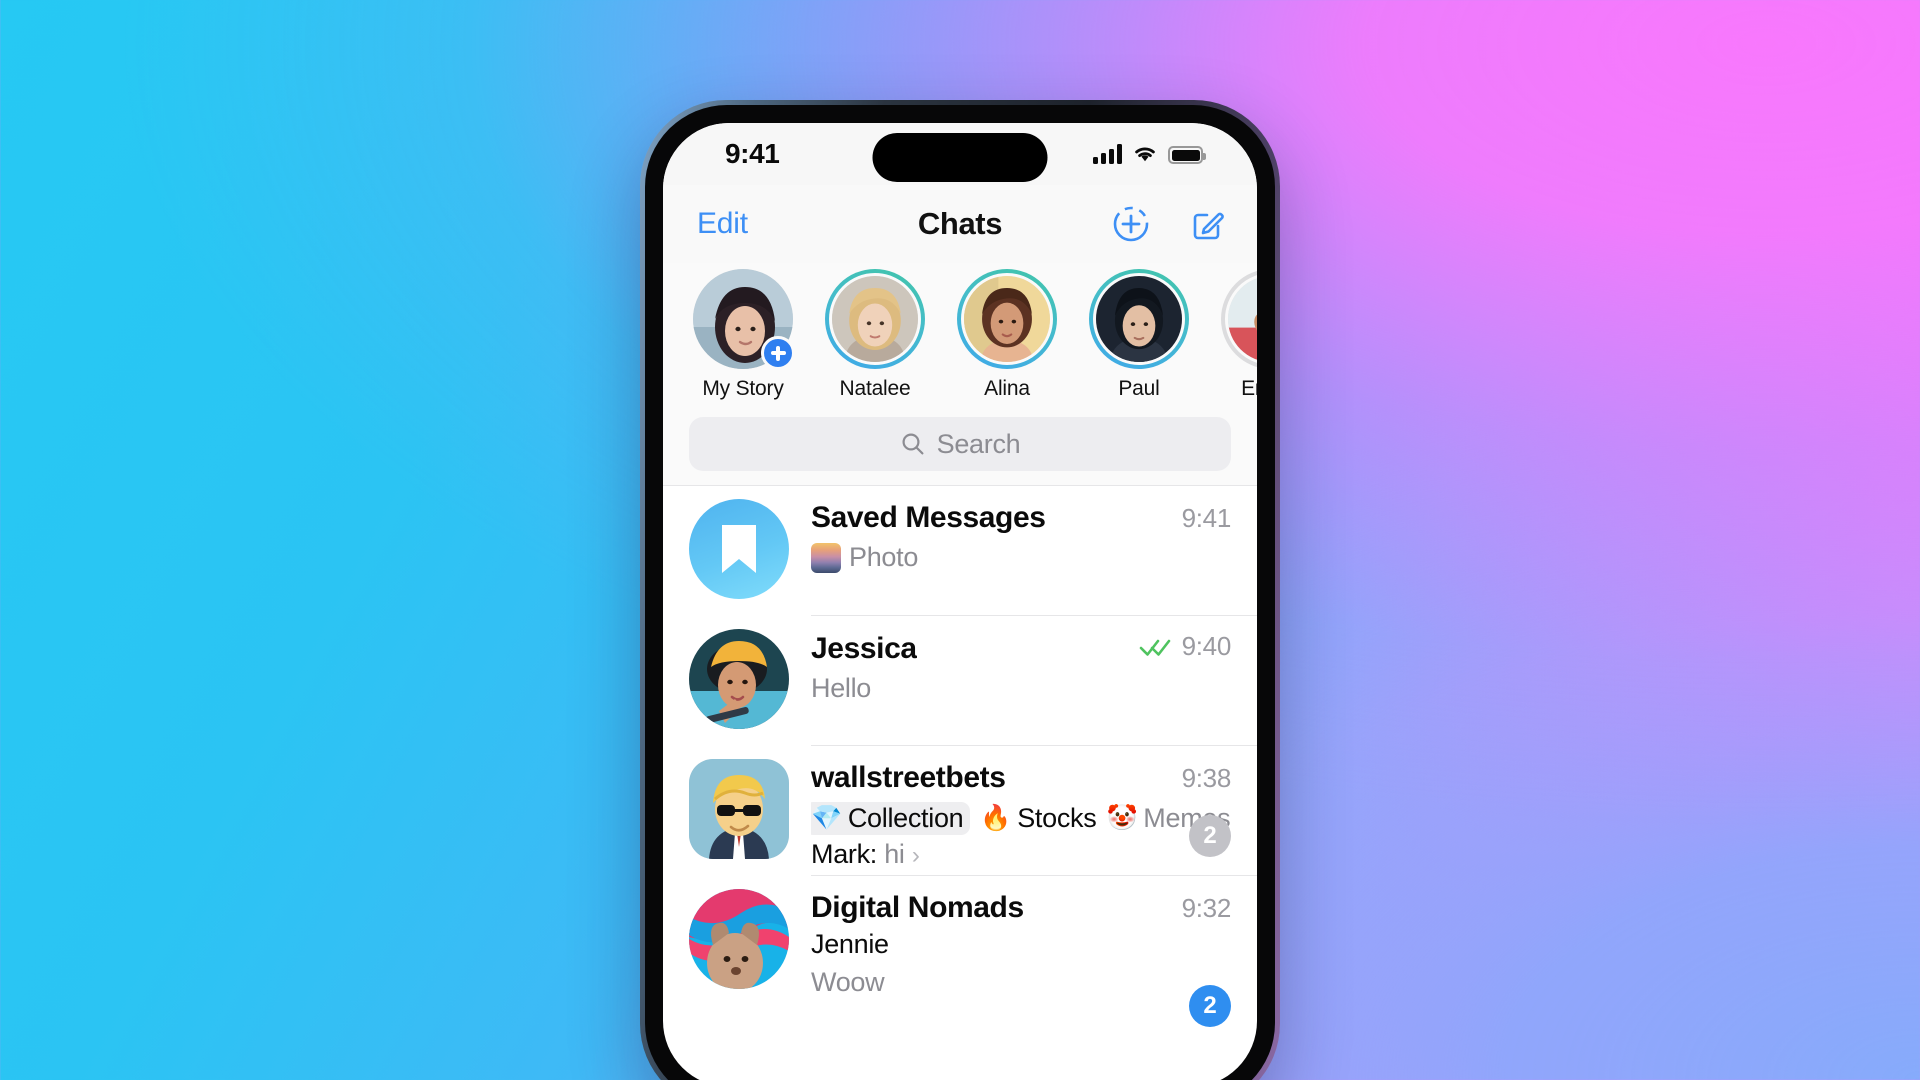 This screenshot has height=1080, width=1920. What do you see at coordinates (905, 818) in the screenshot?
I see `topic-label: Collection` at bounding box center [905, 818].